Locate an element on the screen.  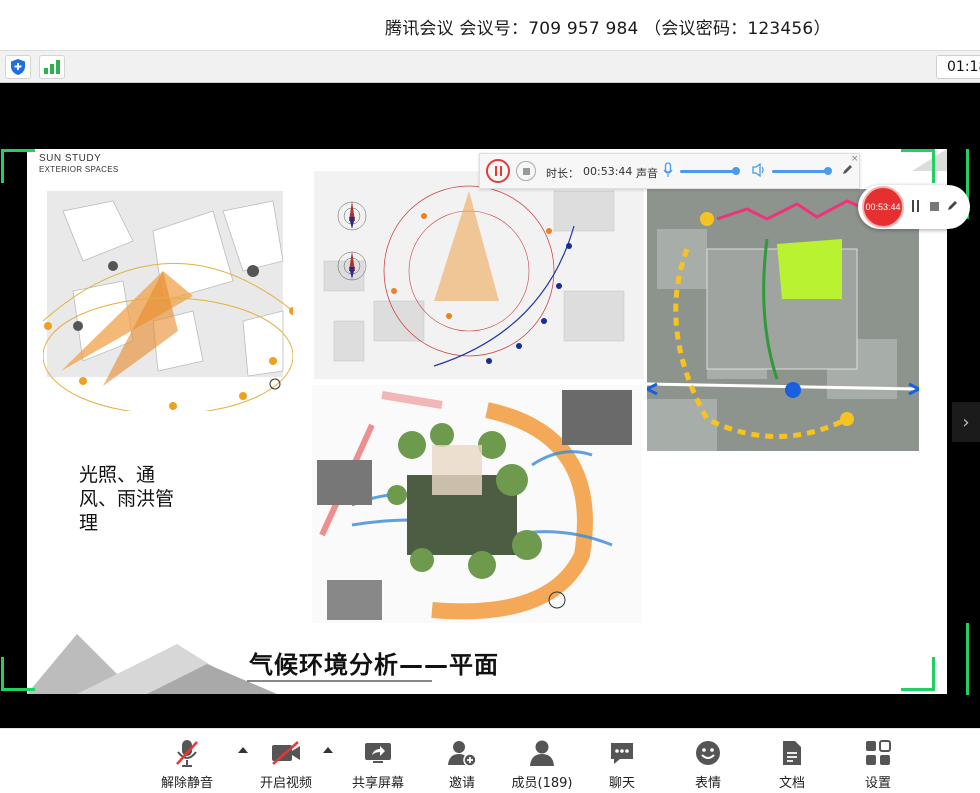
speaker-volume-slider is located at coordinates (802, 171).